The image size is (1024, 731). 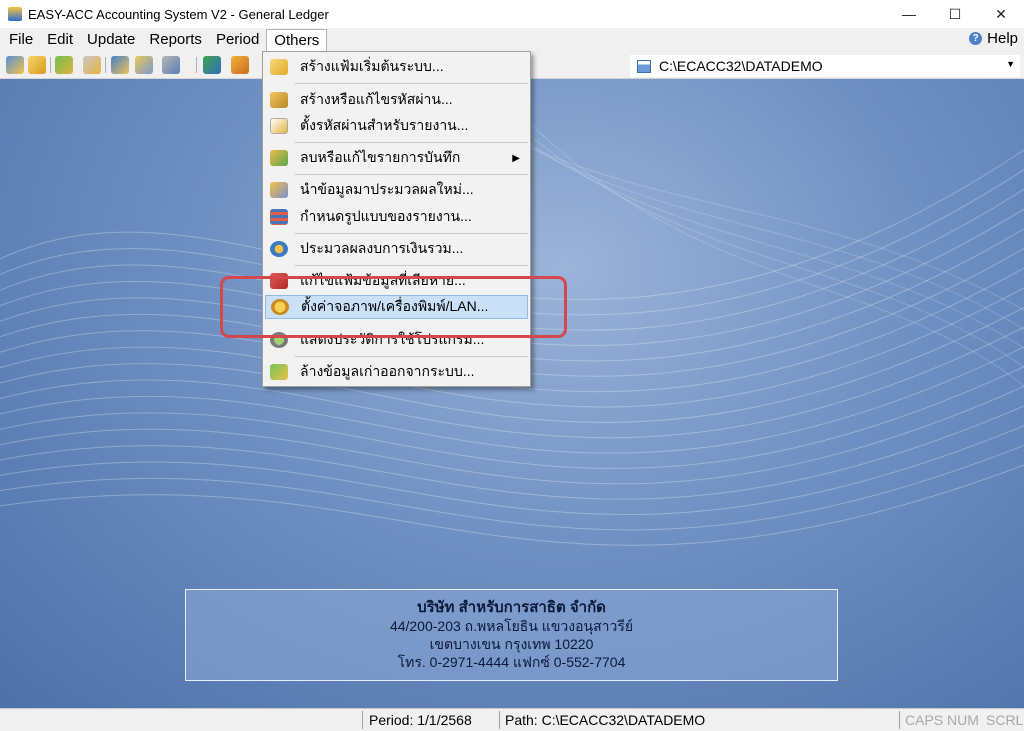 I want to click on status-caps: CAPS, so click(x=924, y=720).